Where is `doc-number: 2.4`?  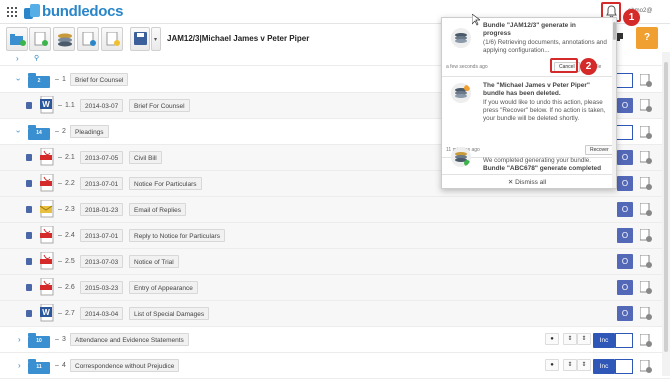
doc-number: 2.4 is located at coordinates (70, 235).